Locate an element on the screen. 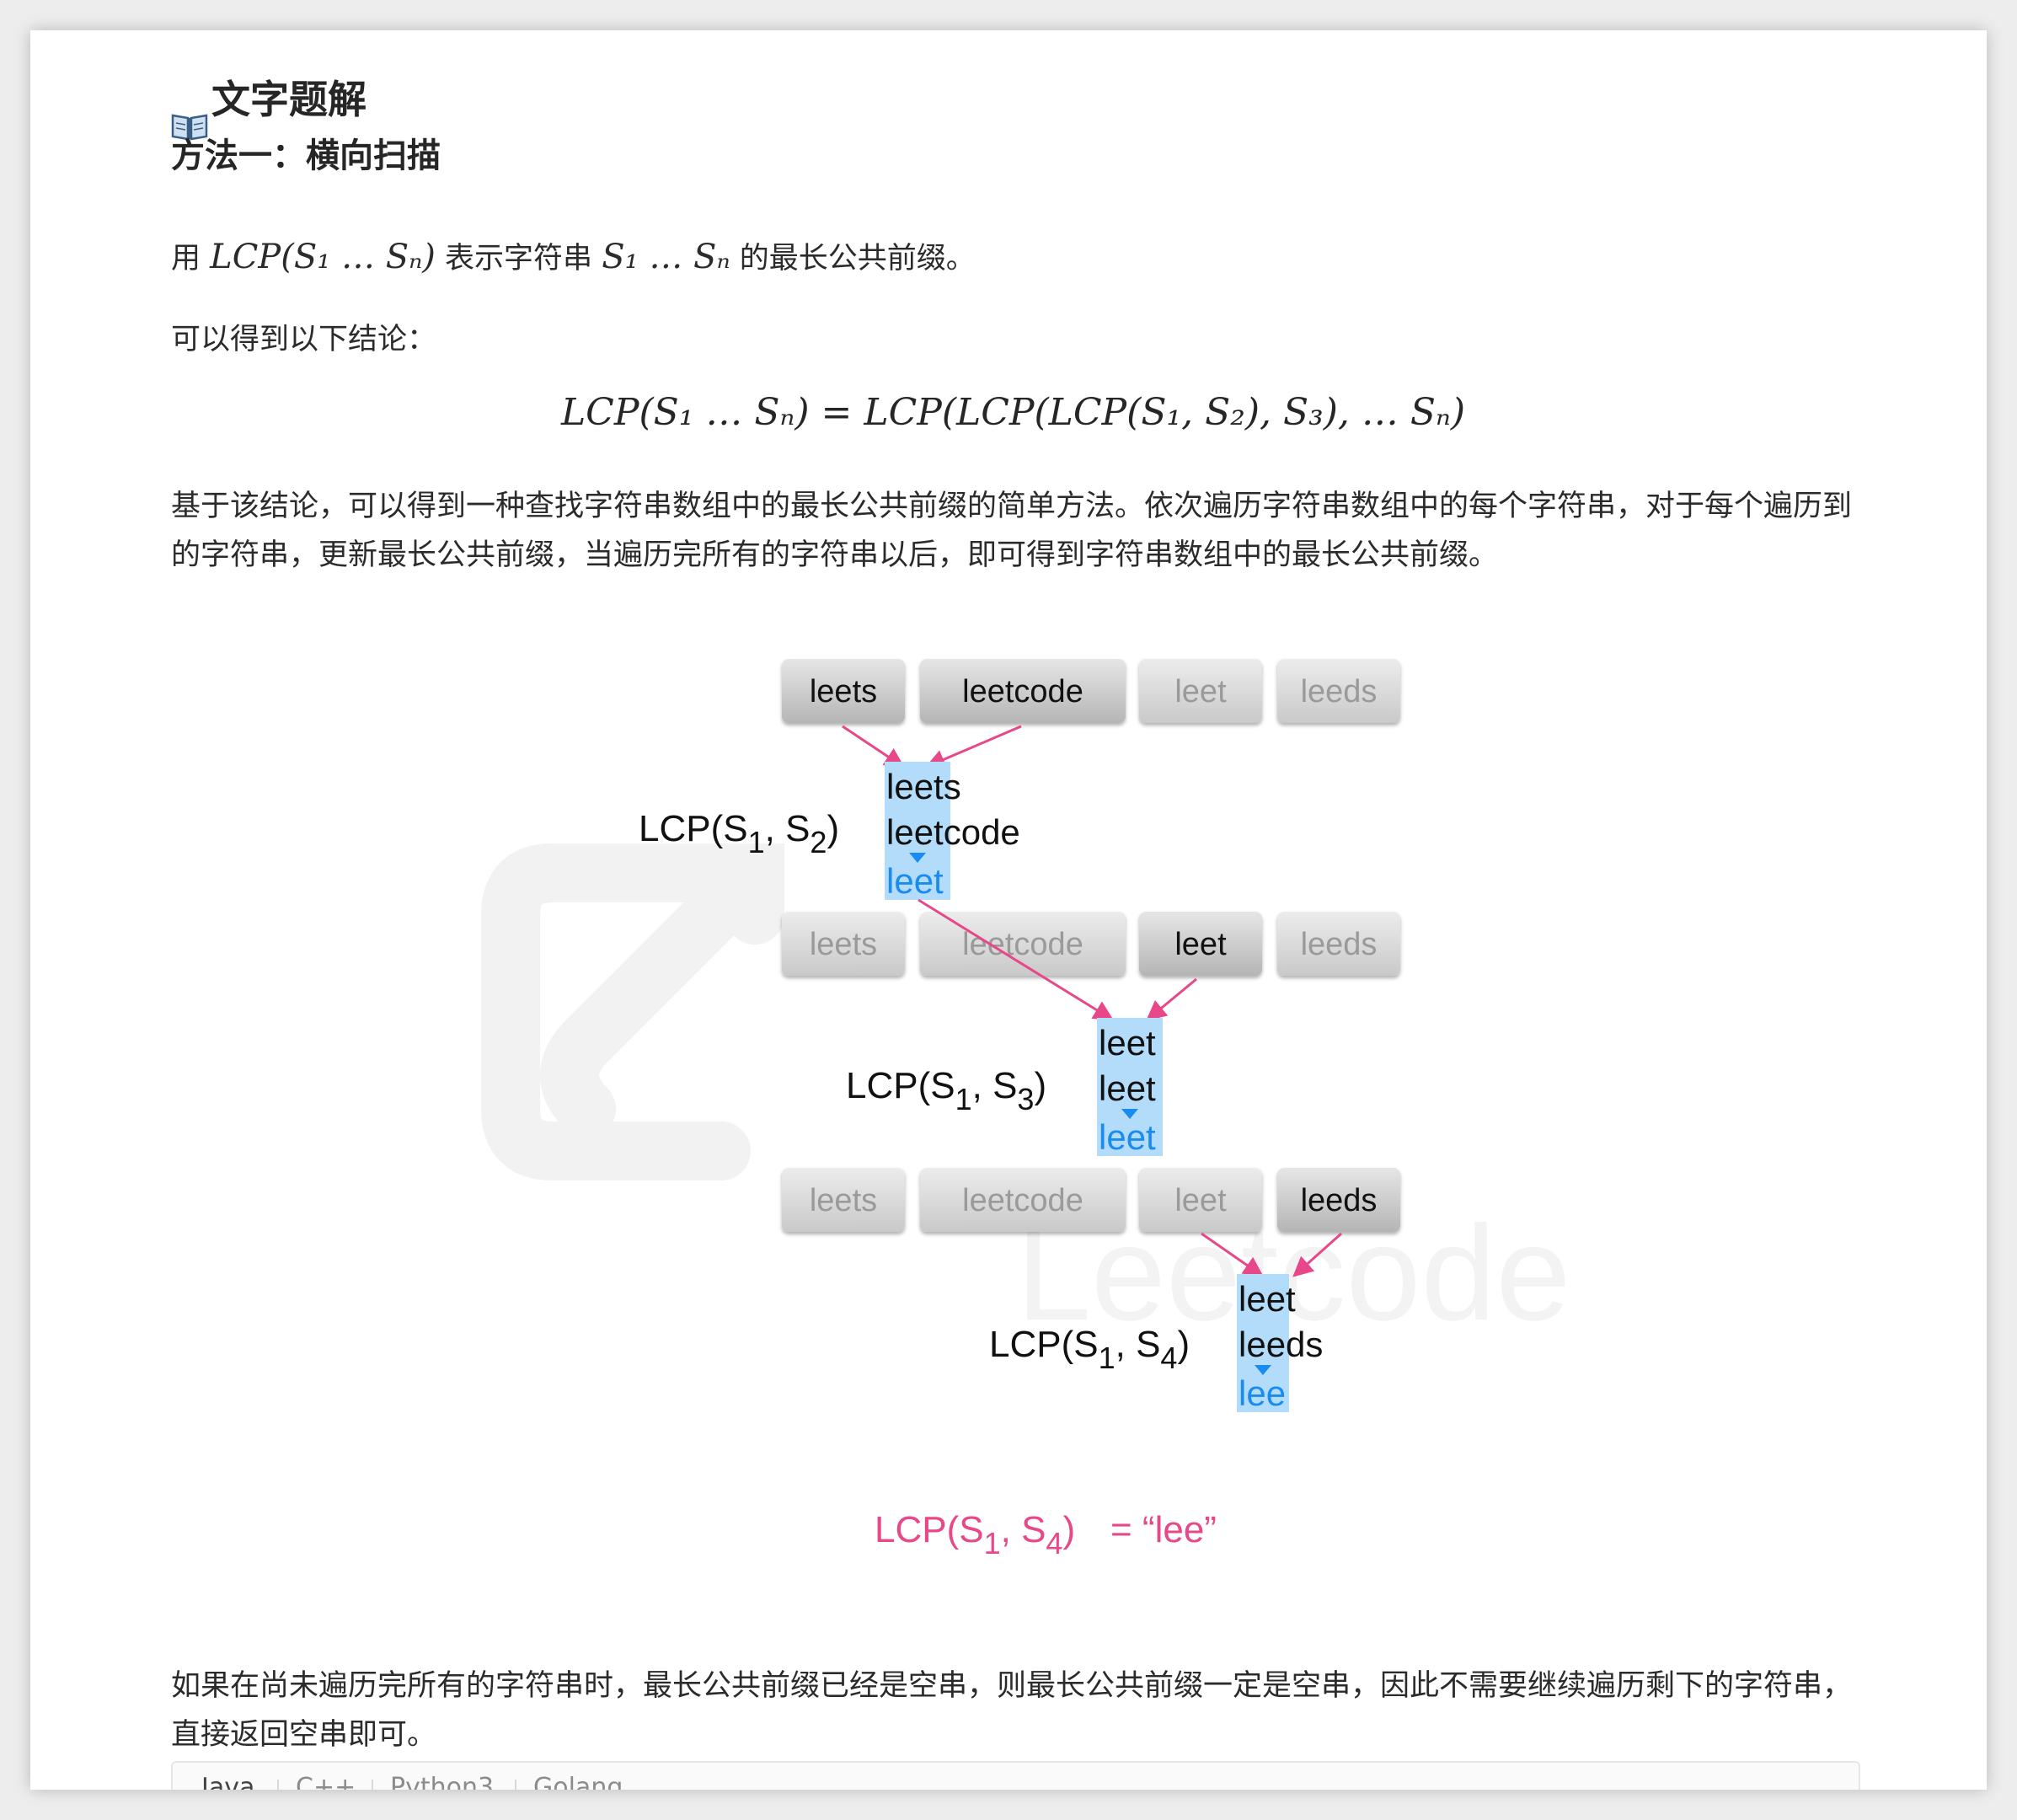 This screenshot has height=1820, width=2017. tab-cpp: C++ is located at coordinates (326, 1781).